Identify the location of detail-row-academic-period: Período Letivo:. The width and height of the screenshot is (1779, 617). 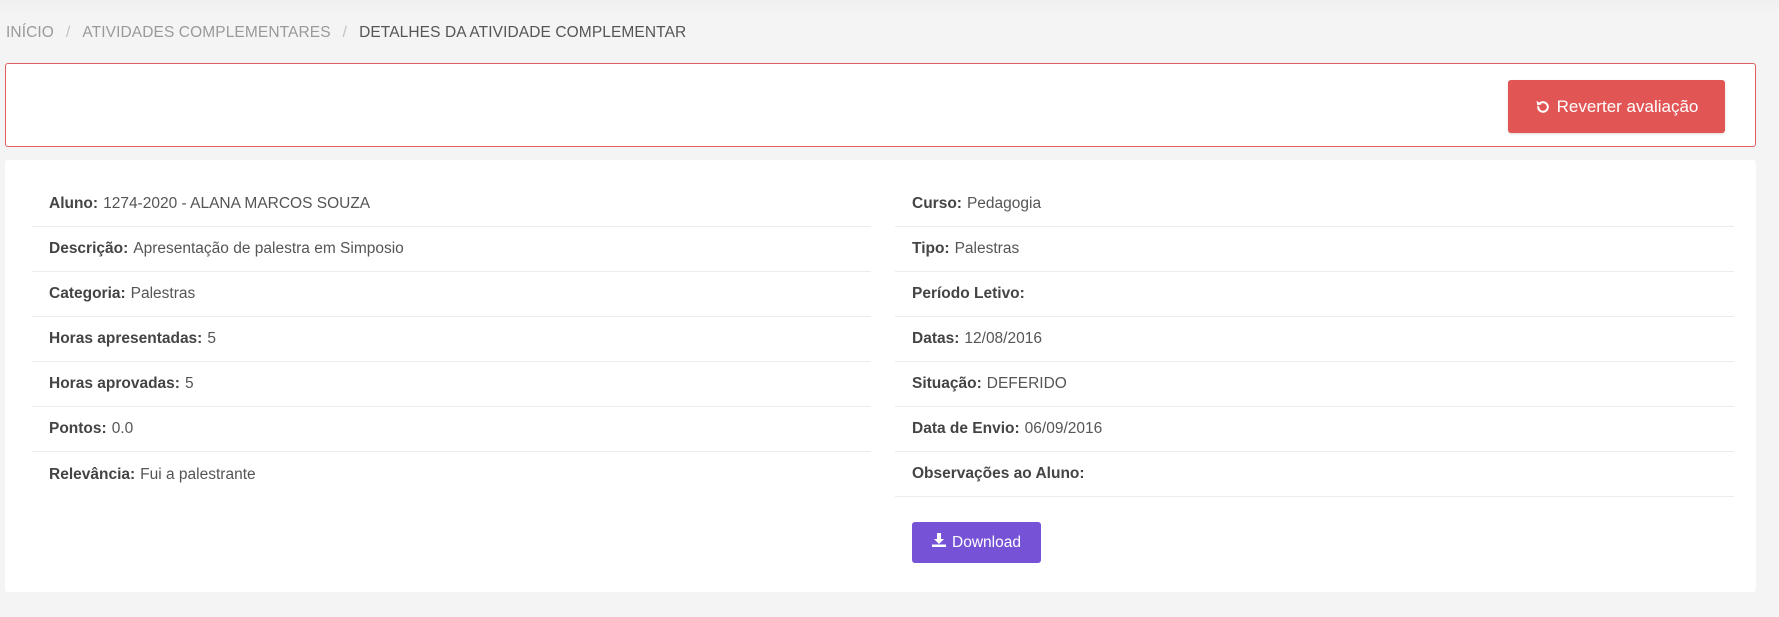
(1314, 294).